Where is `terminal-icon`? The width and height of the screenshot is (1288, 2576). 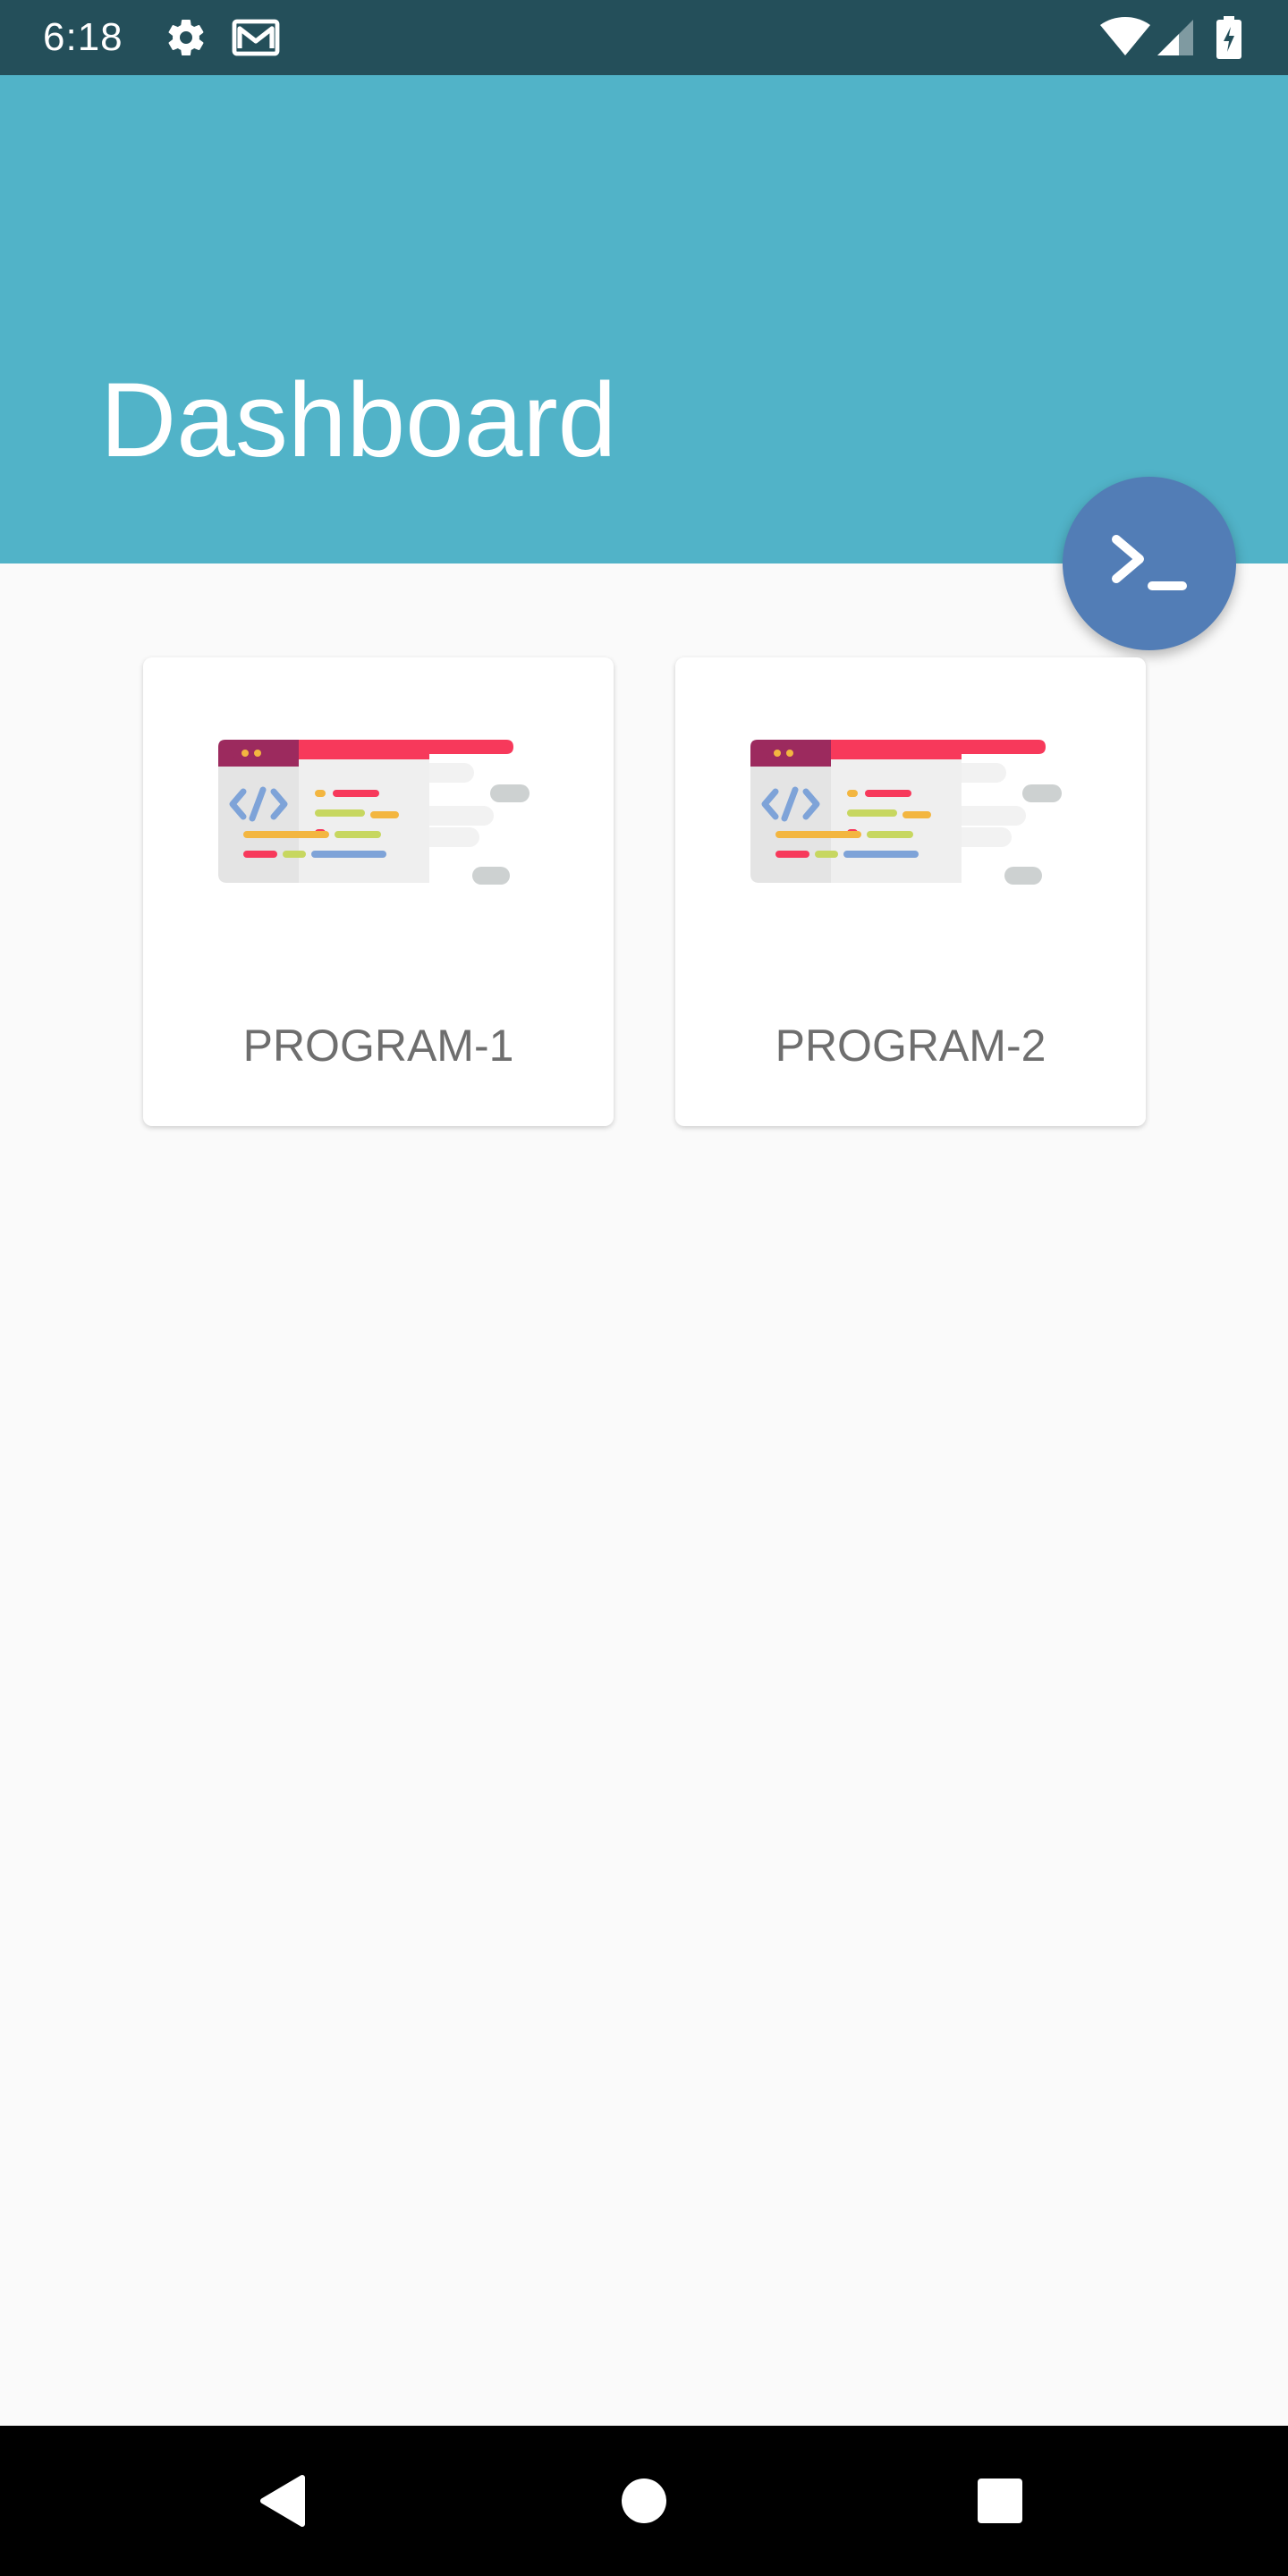
terminal-icon is located at coordinates (1149, 562).